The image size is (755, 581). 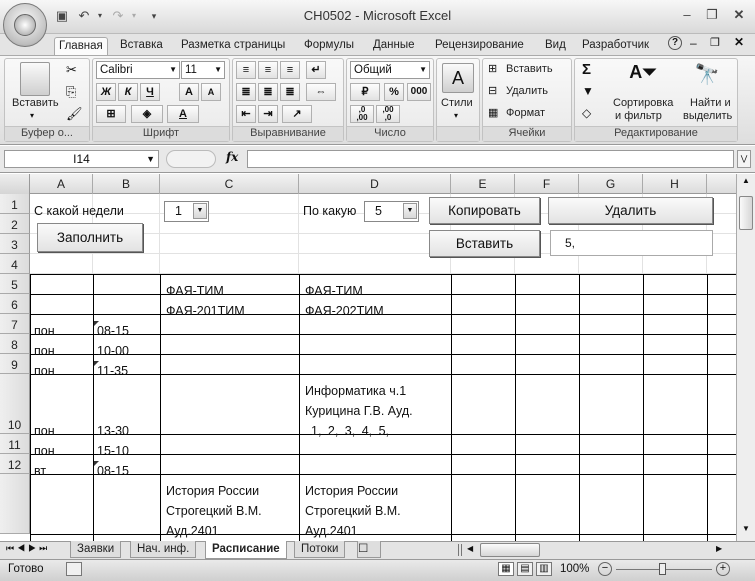 What do you see at coordinates (81, 159) in the screenshot?
I see `name-box: I14 ▼` at bounding box center [81, 159].